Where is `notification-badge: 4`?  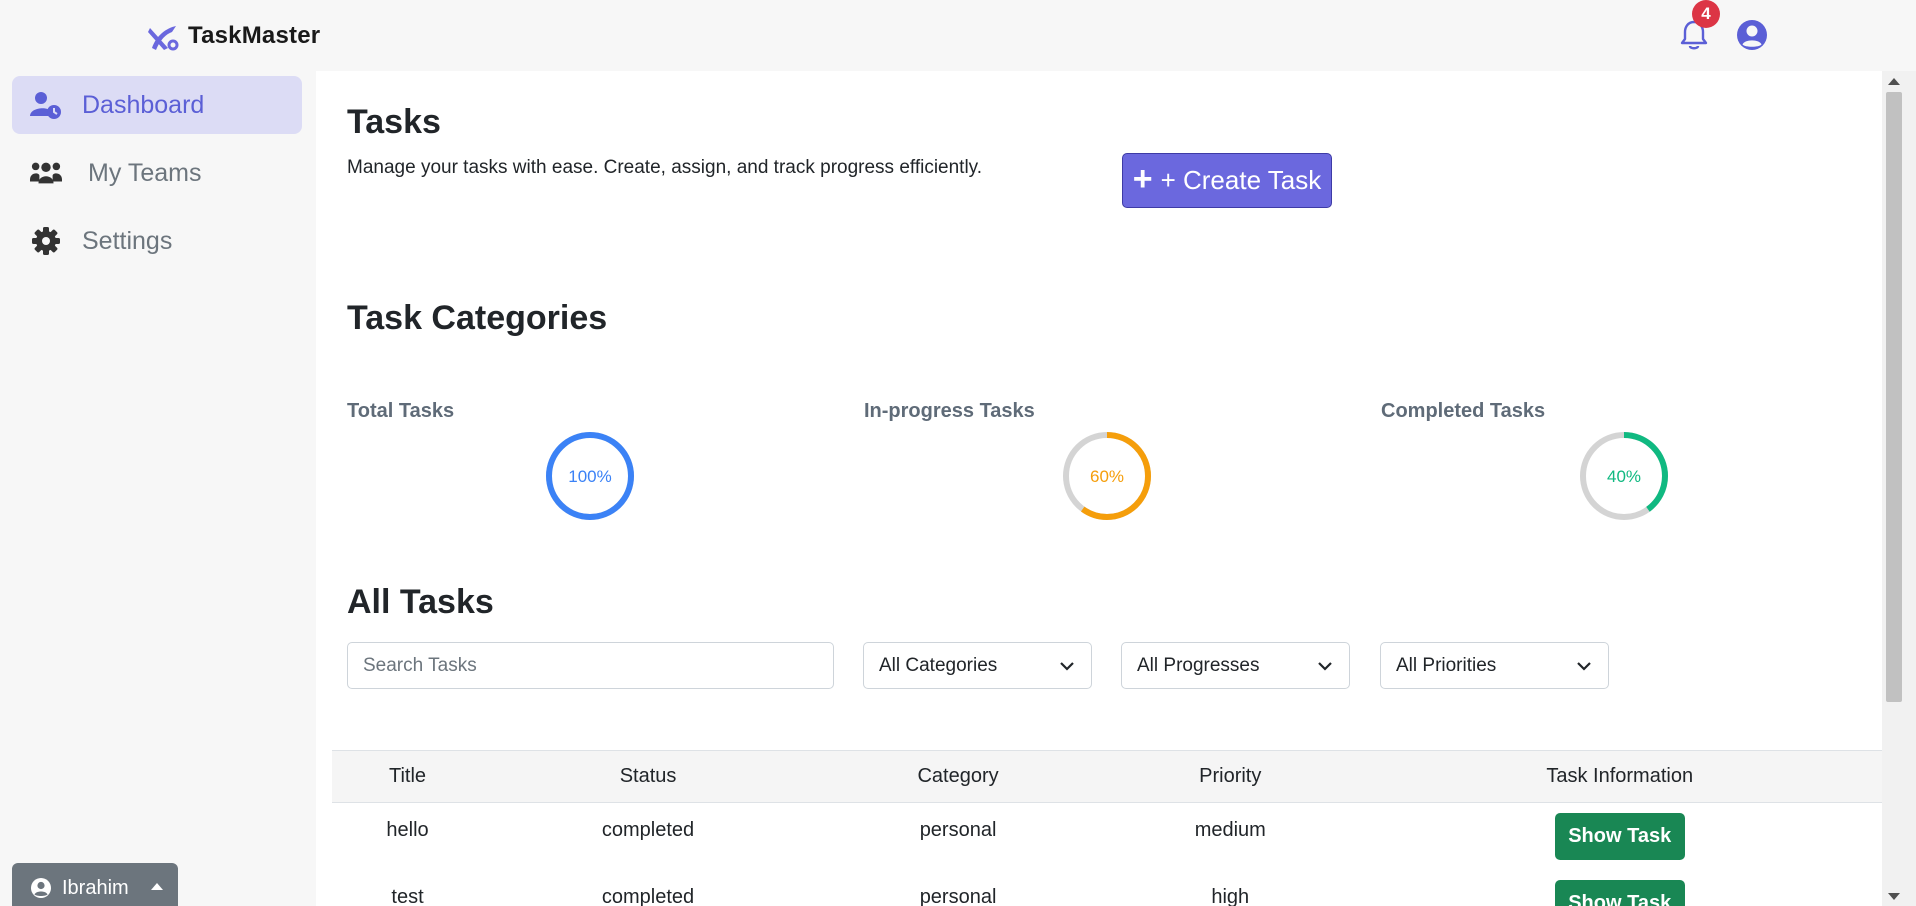 notification-badge: 4 is located at coordinates (1706, 14).